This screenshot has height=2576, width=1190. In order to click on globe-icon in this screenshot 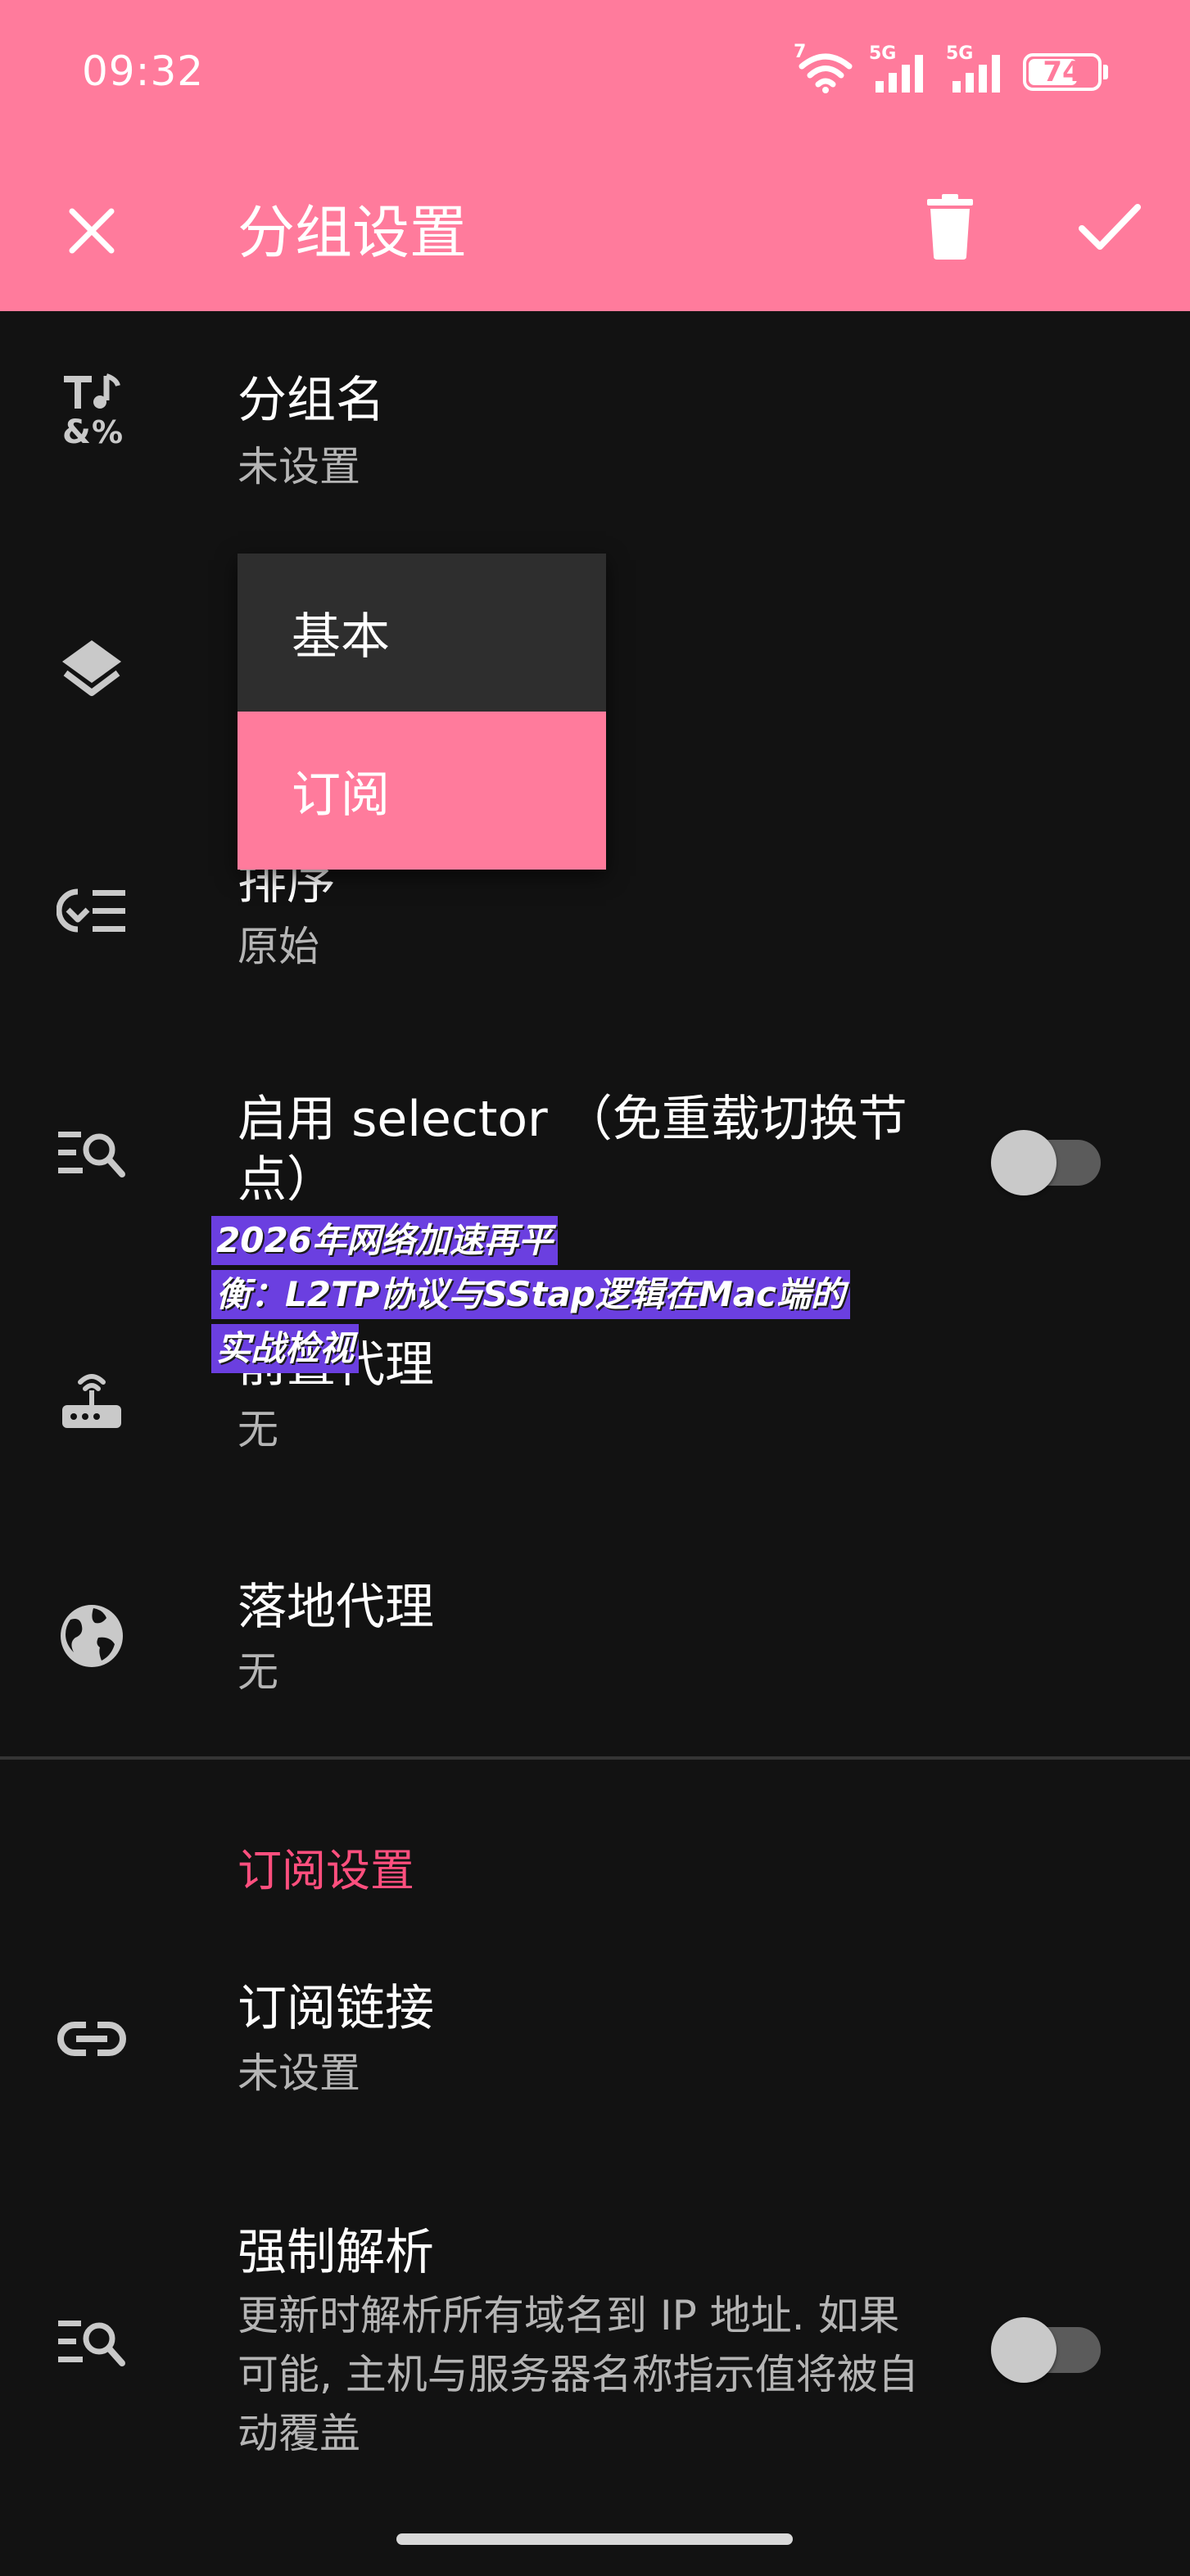, I will do `click(92, 1636)`.